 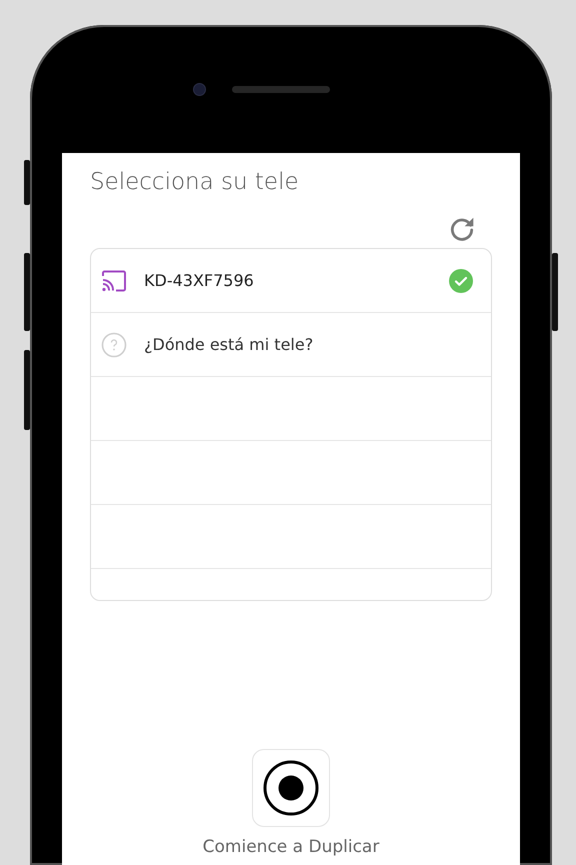 I want to click on check-icon, so click(x=461, y=280).